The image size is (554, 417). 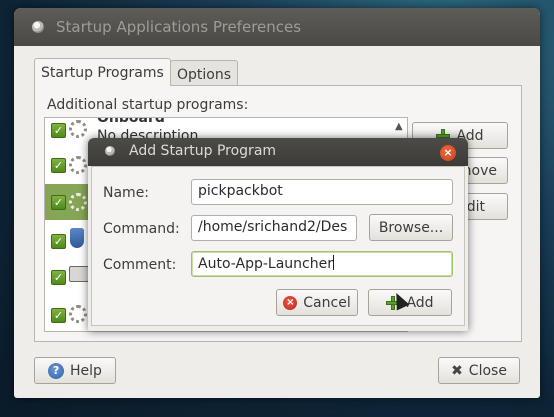 I want to click on dialog-titlebar: Add Startup Program ×, so click(x=278, y=152).